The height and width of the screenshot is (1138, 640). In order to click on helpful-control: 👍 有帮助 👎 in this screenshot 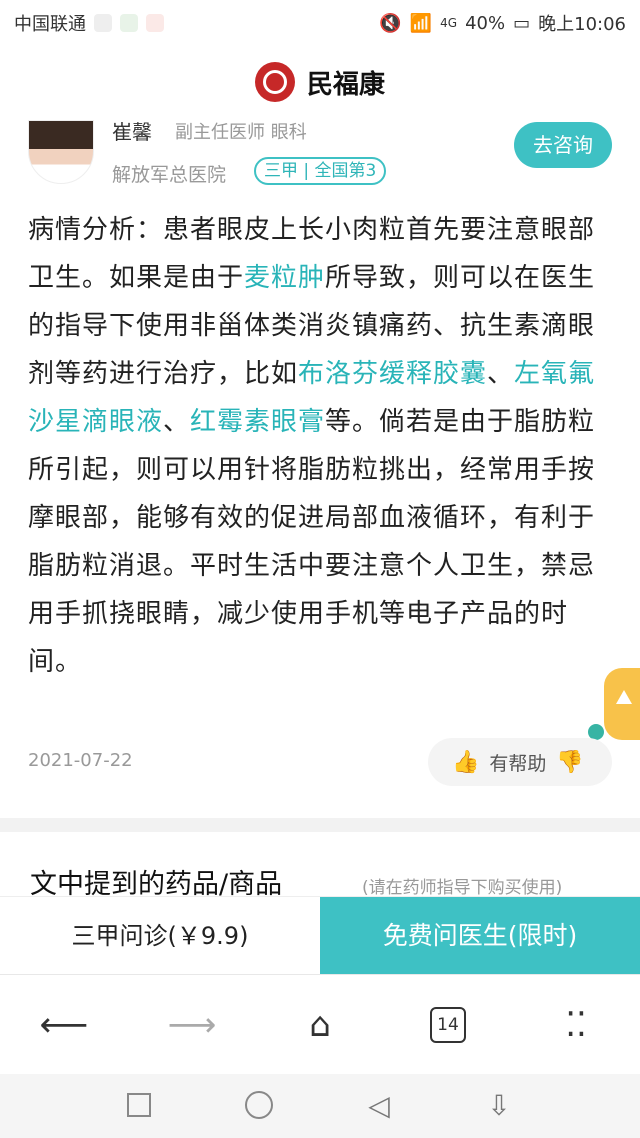, I will do `click(520, 762)`.